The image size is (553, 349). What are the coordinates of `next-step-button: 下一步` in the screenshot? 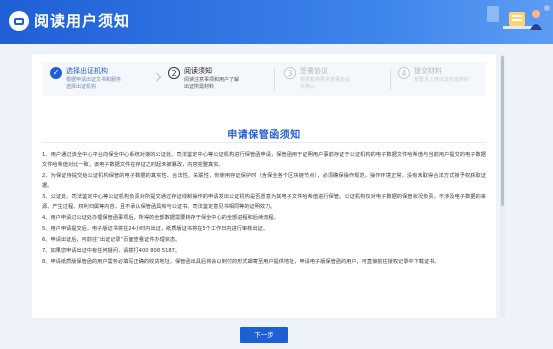 It's located at (264, 335).